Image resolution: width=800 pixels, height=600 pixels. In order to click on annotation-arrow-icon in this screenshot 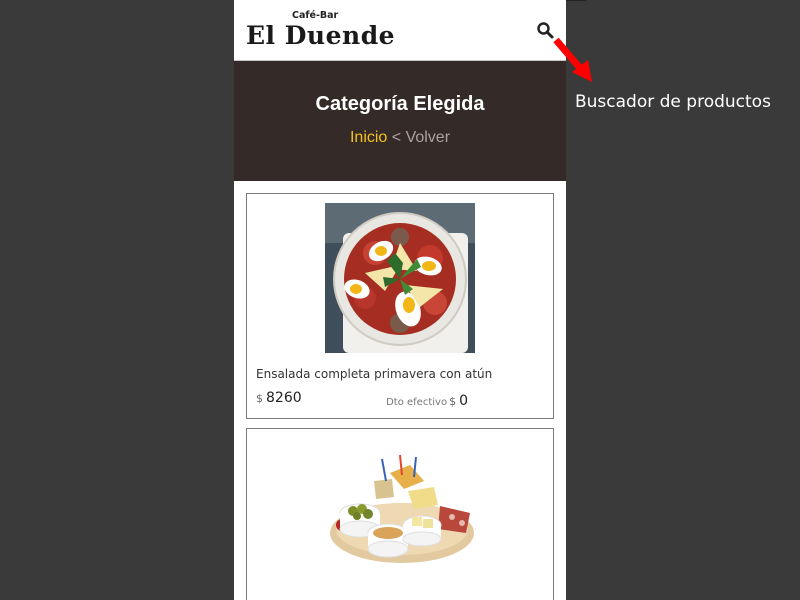, I will do `click(572, 59)`.